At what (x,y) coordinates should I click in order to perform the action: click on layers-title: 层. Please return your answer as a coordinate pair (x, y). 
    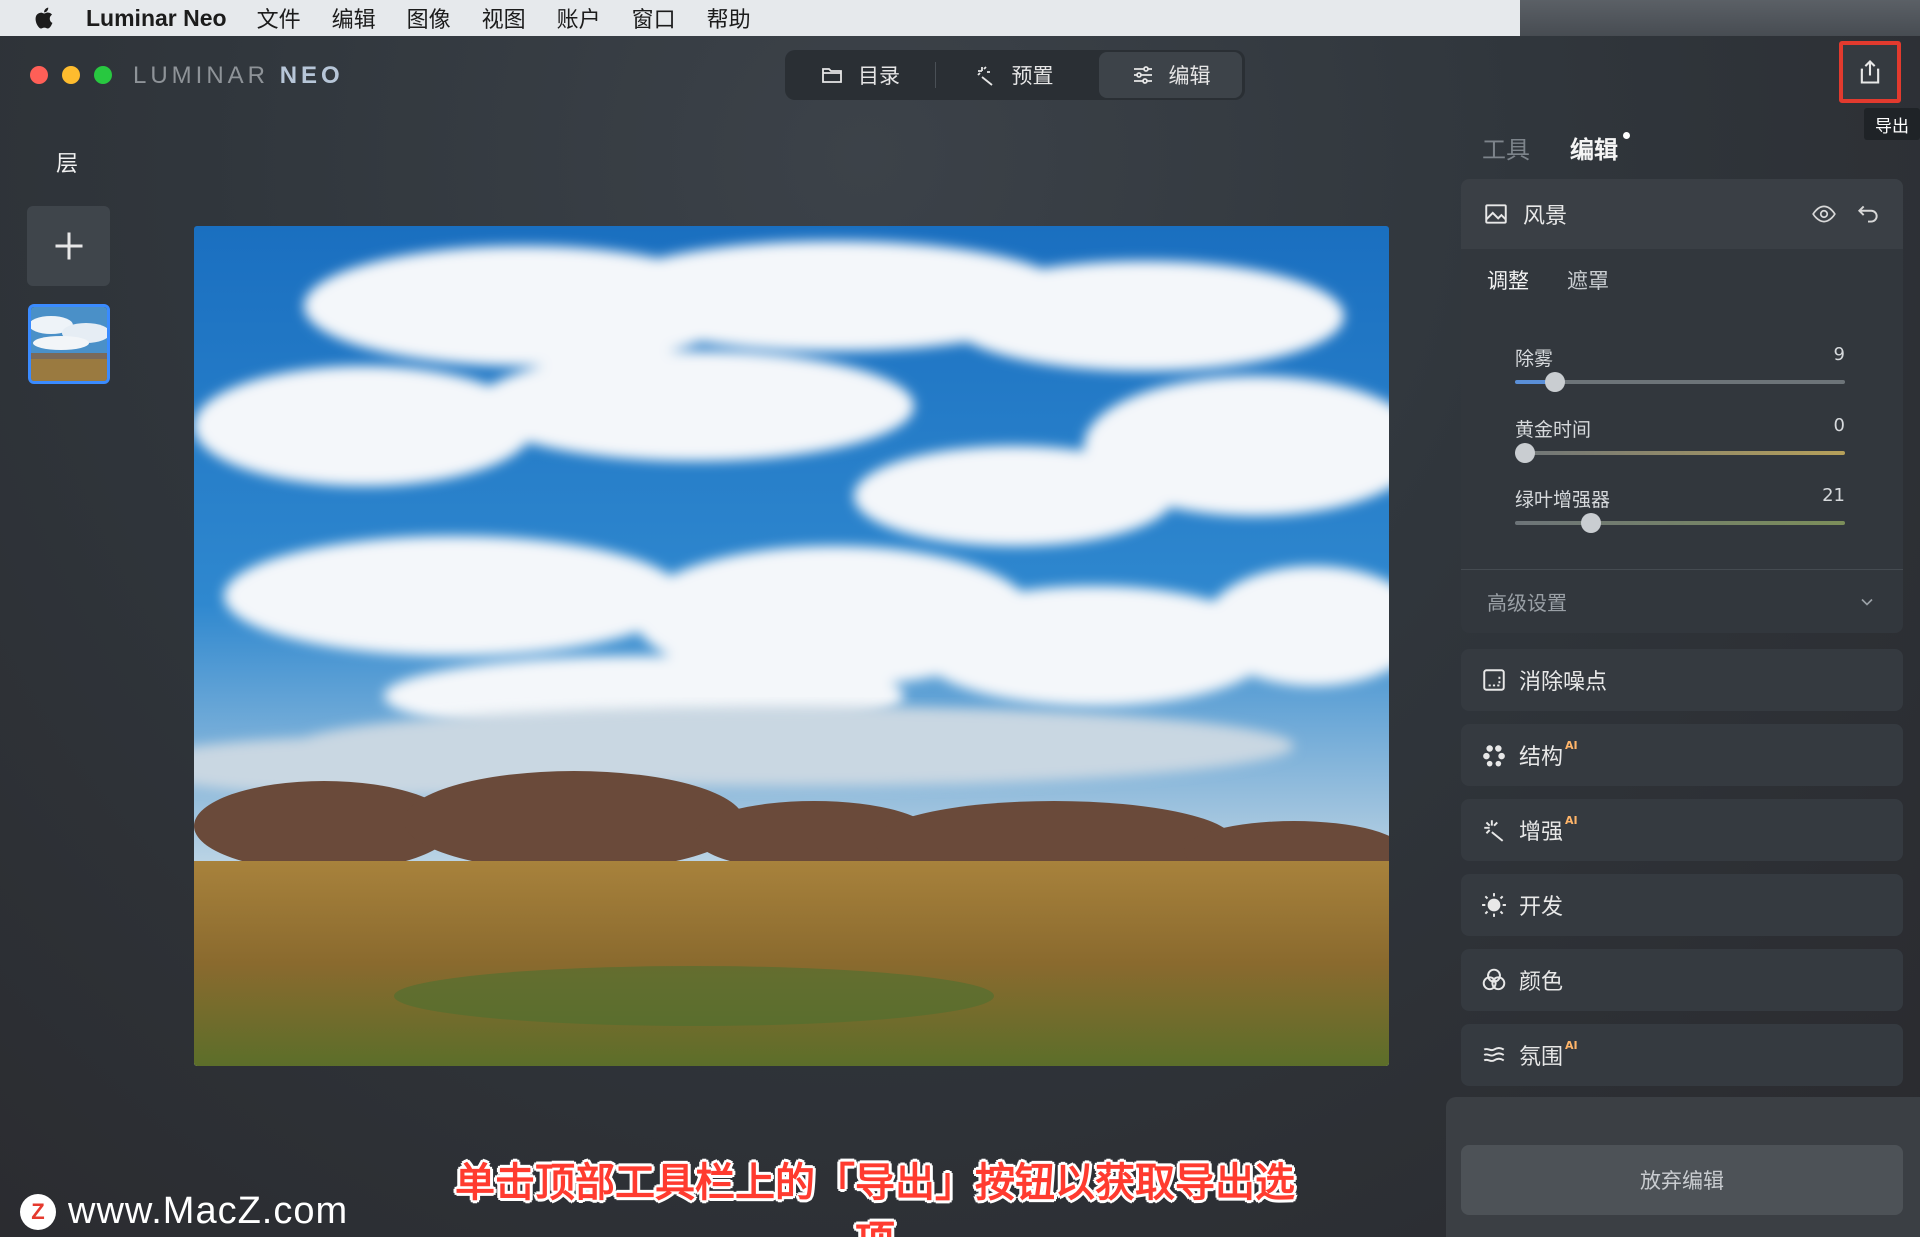
    Looking at the image, I should click on (67, 164).